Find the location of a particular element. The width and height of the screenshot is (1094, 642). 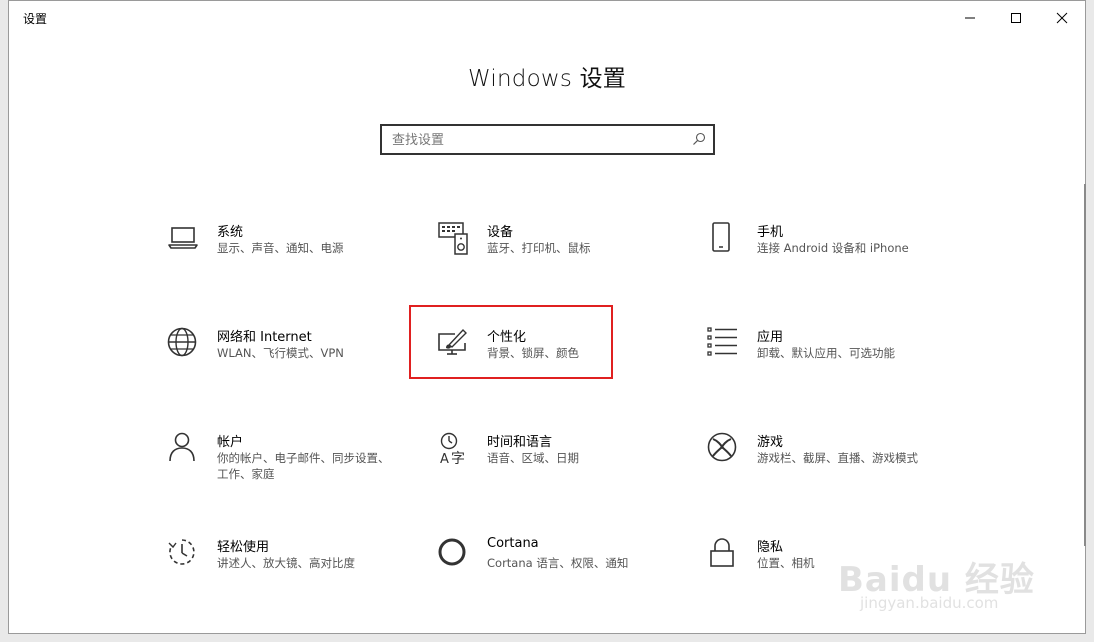

minimize-icon is located at coordinates (970, 18).